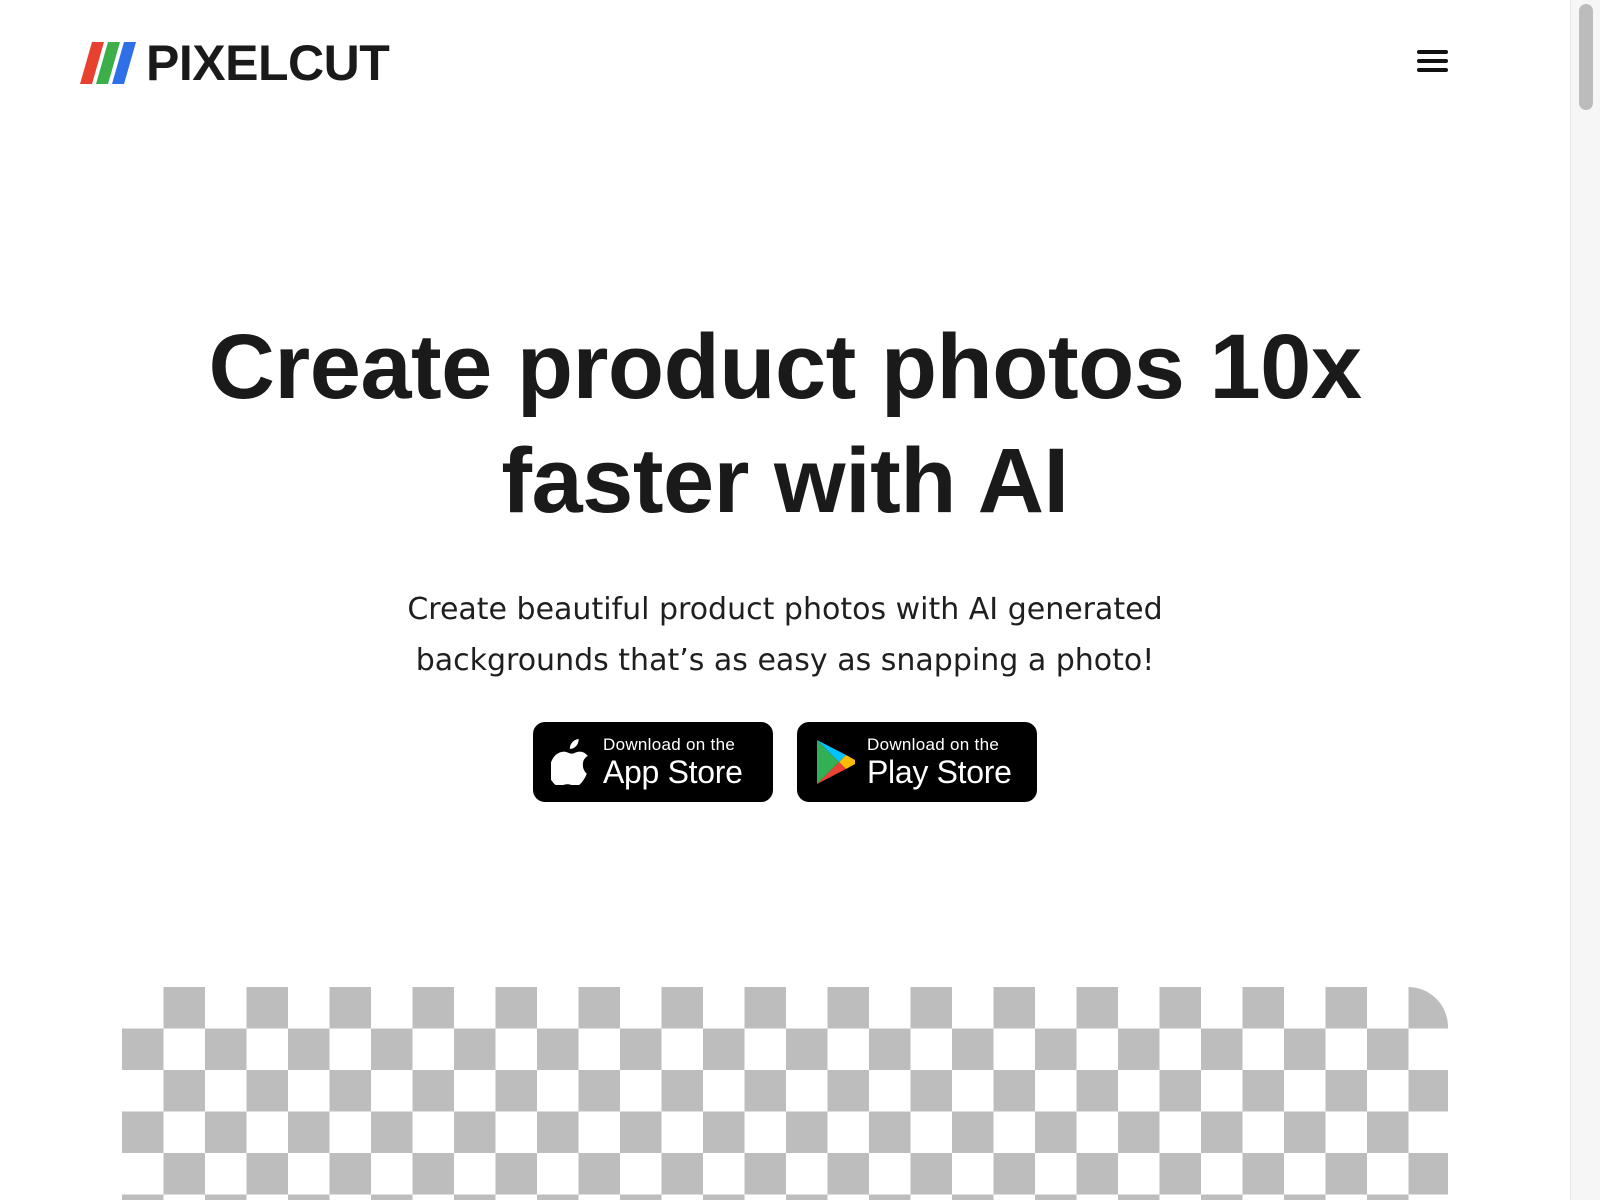  I want to click on app-store-small-label: Download on the, so click(669, 744).